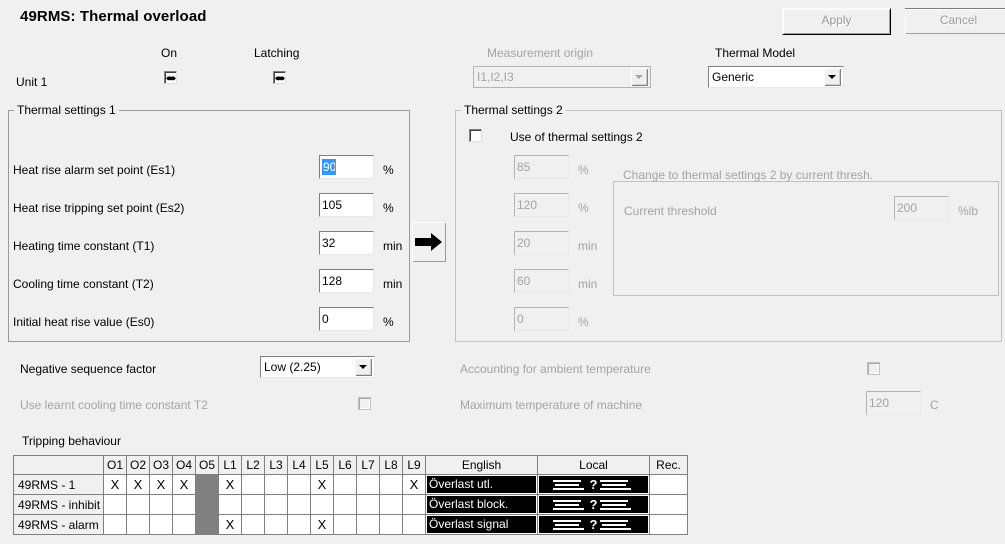  Describe the element at coordinates (84, 322) in the screenshot. I see `initial-heat-rise-label: Initial heat rise value (Es0)` at that location.